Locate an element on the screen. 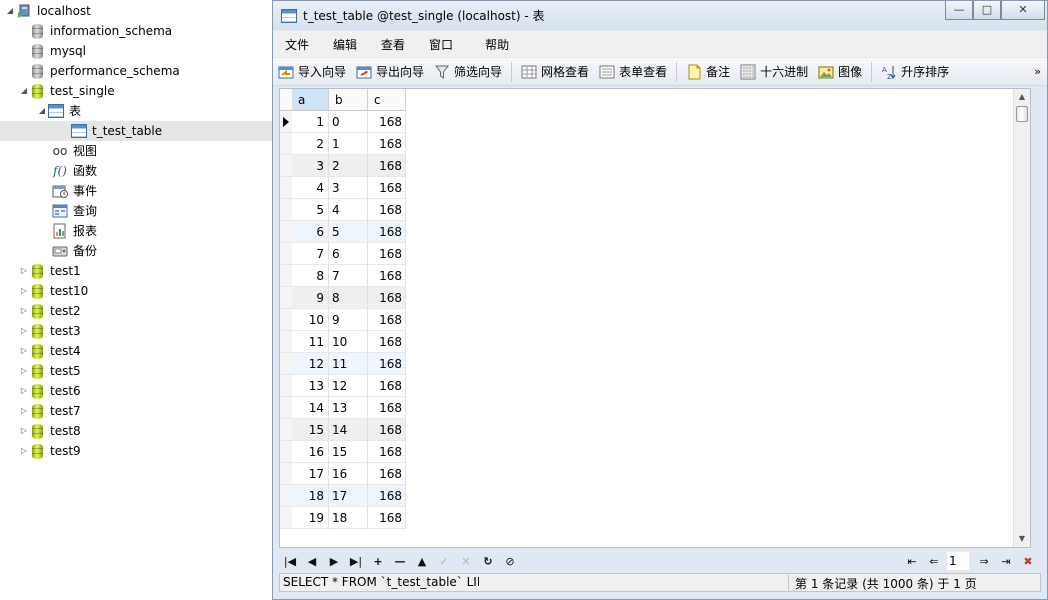 This screenshot has height=600, width=1048. cell-a: 8 is located at coordinates (310, 276).